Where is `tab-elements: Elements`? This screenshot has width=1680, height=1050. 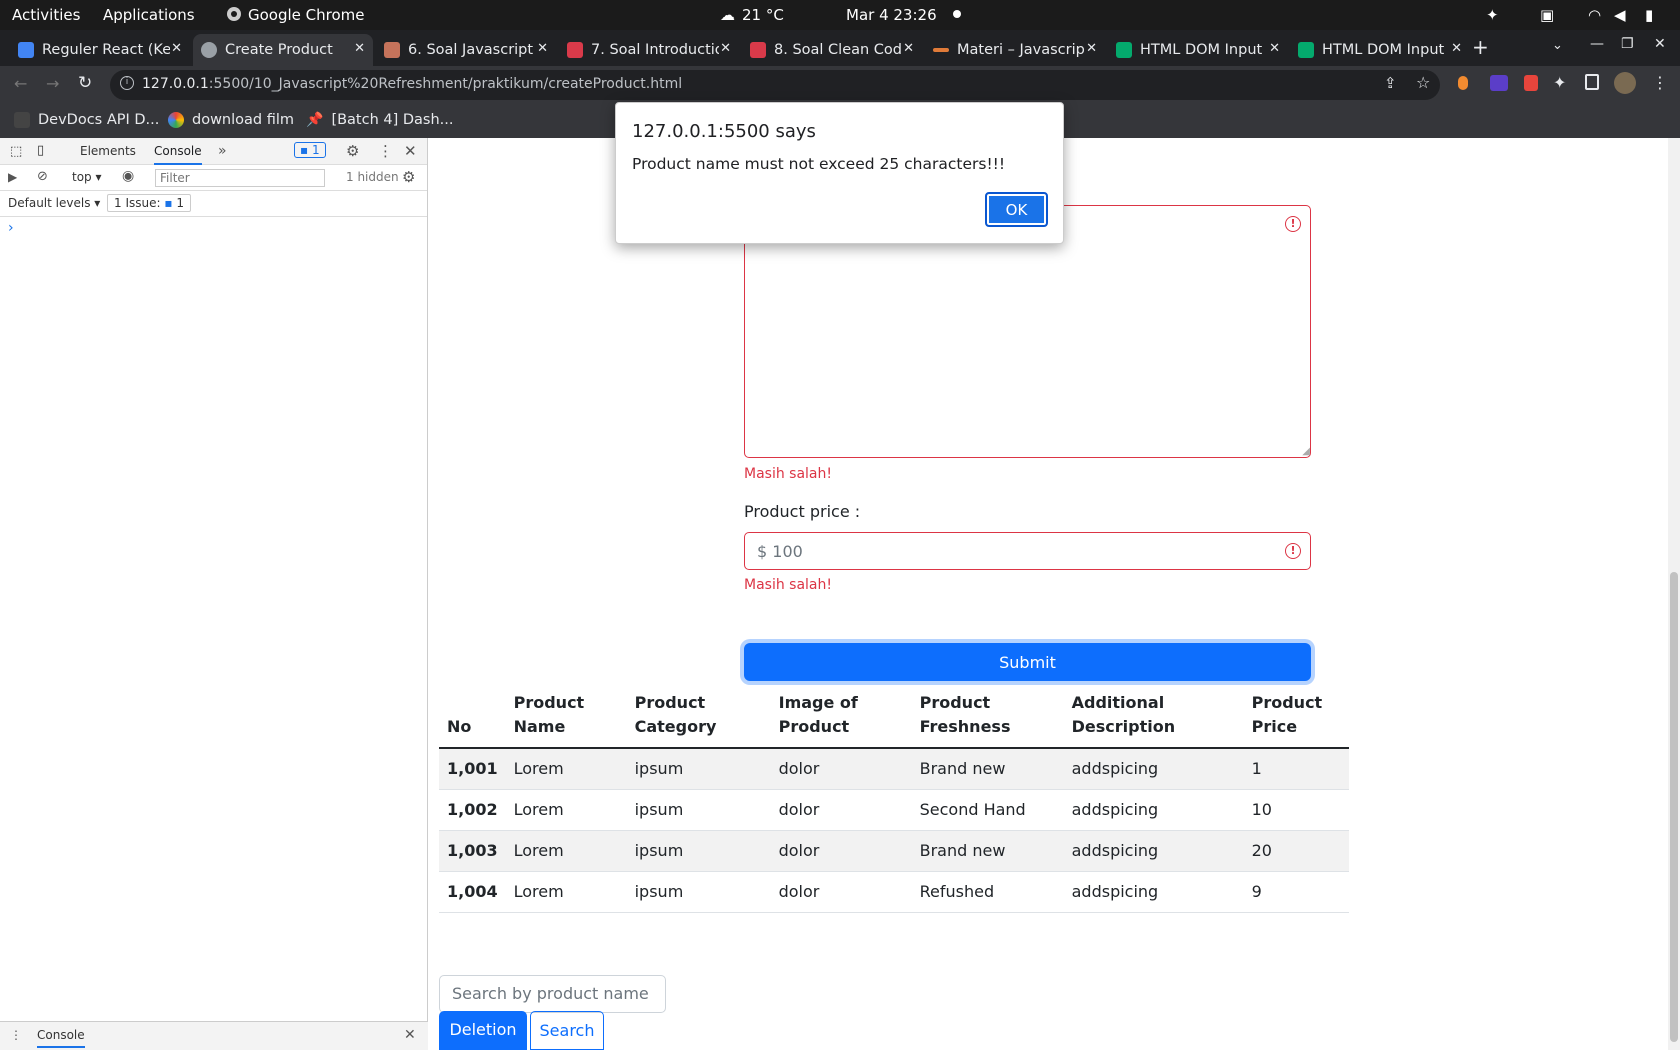
tab-elements: Elements is located at coordinates (108, 151).